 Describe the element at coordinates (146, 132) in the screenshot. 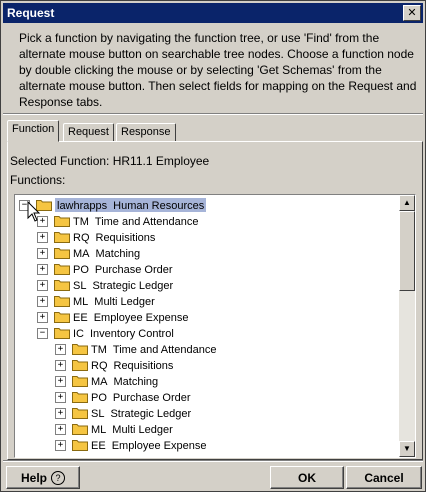

I see `tab-response: Response` at that location.